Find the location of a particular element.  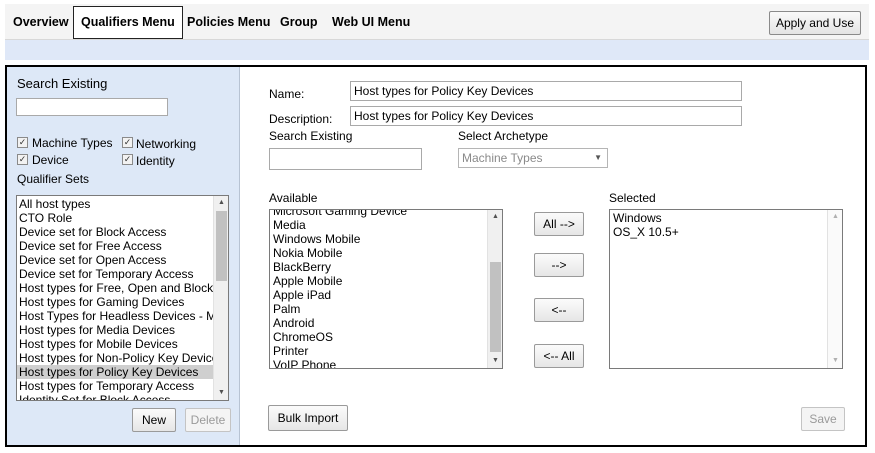

archetype-select: Machine Types ▼ is located at coordinates (533, 158).